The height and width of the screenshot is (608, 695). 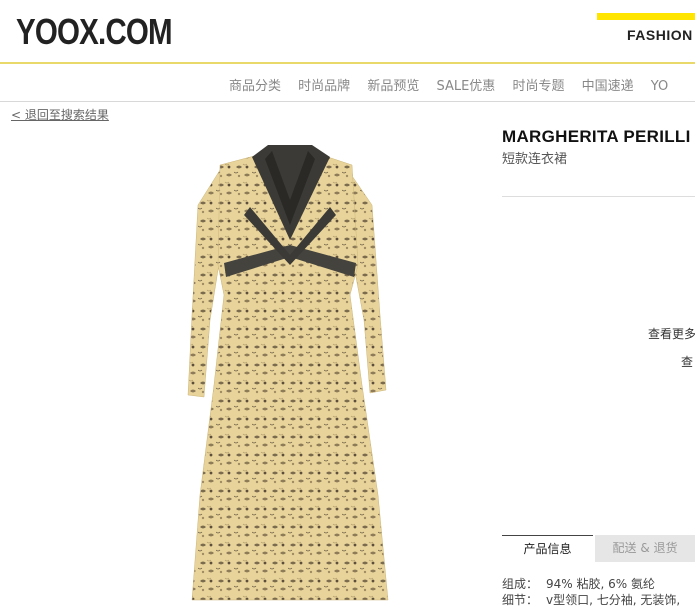 I want to click on nav-item-designers: 时尚品牌, so click(x=324, y=86).